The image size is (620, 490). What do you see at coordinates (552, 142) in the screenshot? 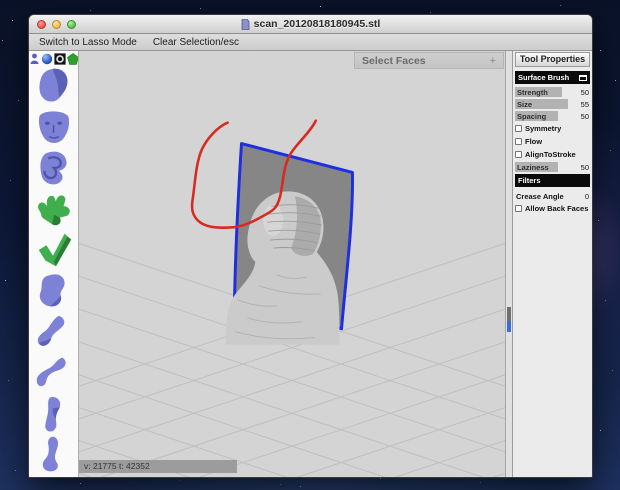
I see `flow-checkbox-row: Flow` at bounding box center [552, 142].